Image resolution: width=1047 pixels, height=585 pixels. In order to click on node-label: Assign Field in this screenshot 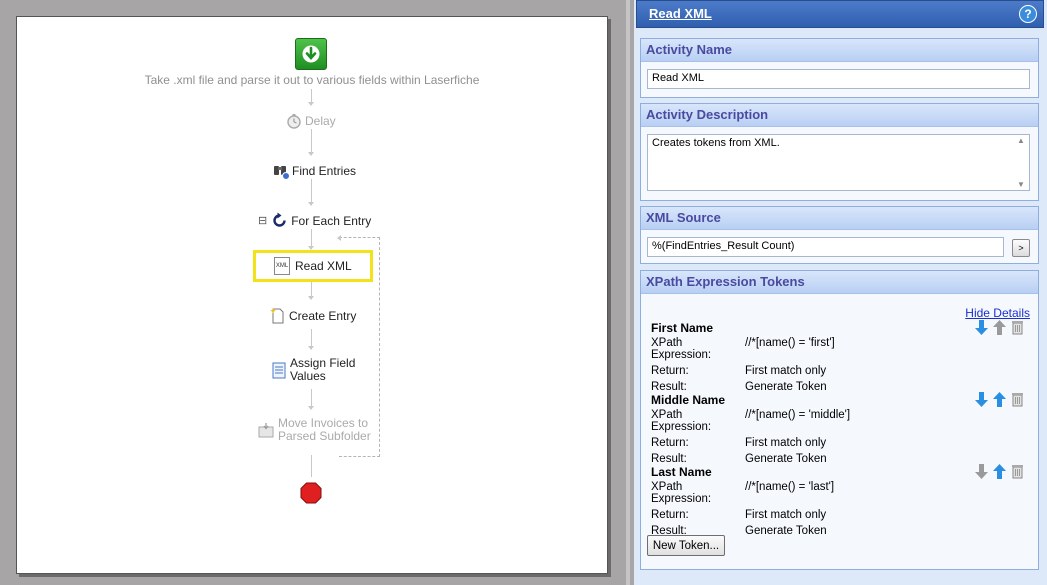, I will do `click(323, 363)`.